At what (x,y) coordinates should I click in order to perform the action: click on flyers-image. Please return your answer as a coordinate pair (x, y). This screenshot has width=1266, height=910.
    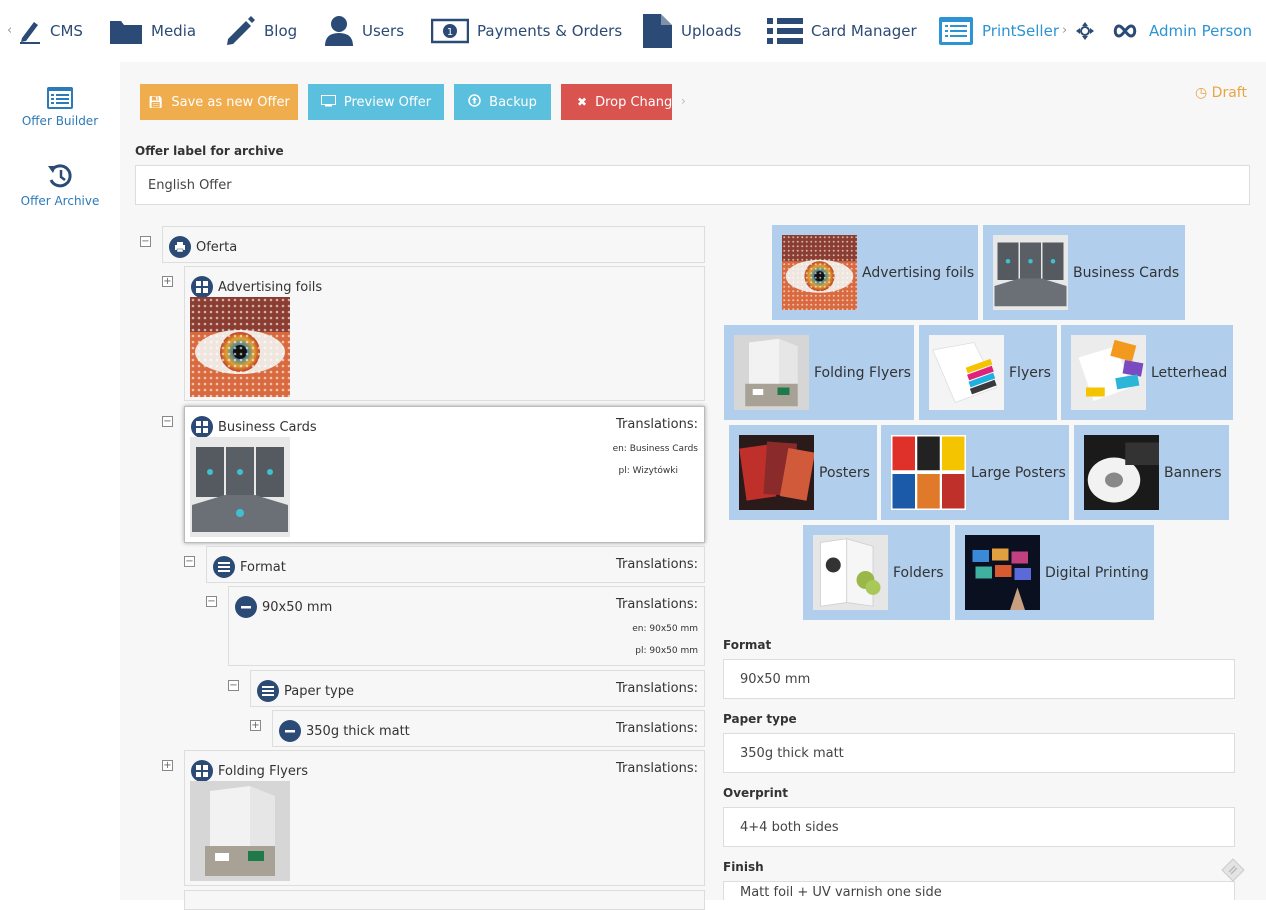
    Looking at the image, I should click on (966, 372).